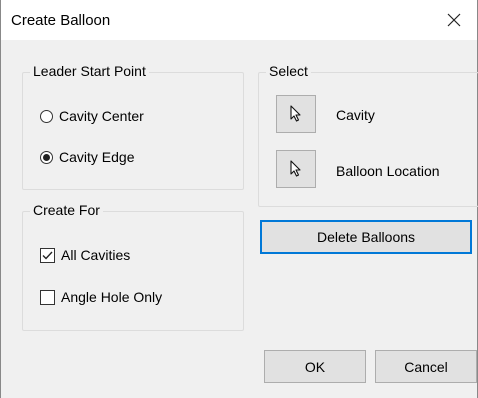 Image resolution: width=478 pixels, height=398 pixels. Describe the element at coordinates (315, 366) in the screenshot. I see `ok-button: OK` at that location.